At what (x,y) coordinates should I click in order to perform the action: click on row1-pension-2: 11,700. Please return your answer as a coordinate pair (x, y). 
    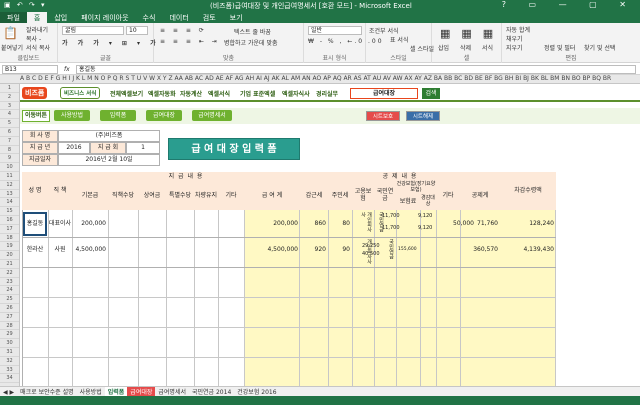
    Looking at the image, I should click on (391, 228).